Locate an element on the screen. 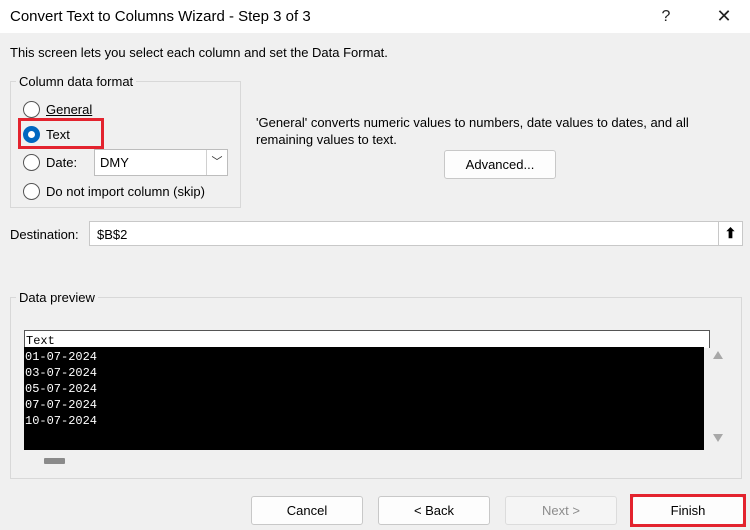  date-format-value: DMY is located at coordinates (114, 162).